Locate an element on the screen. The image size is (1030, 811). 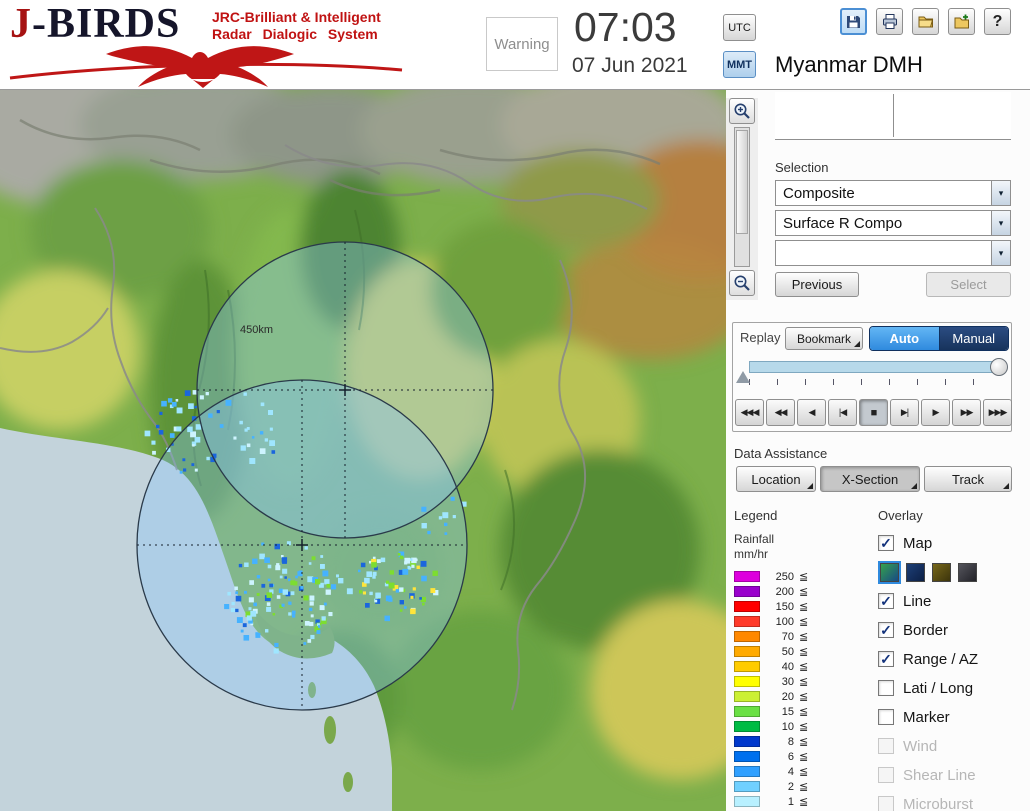
overlay-item-label: Range / AZ is located at coordinates (941, 659).